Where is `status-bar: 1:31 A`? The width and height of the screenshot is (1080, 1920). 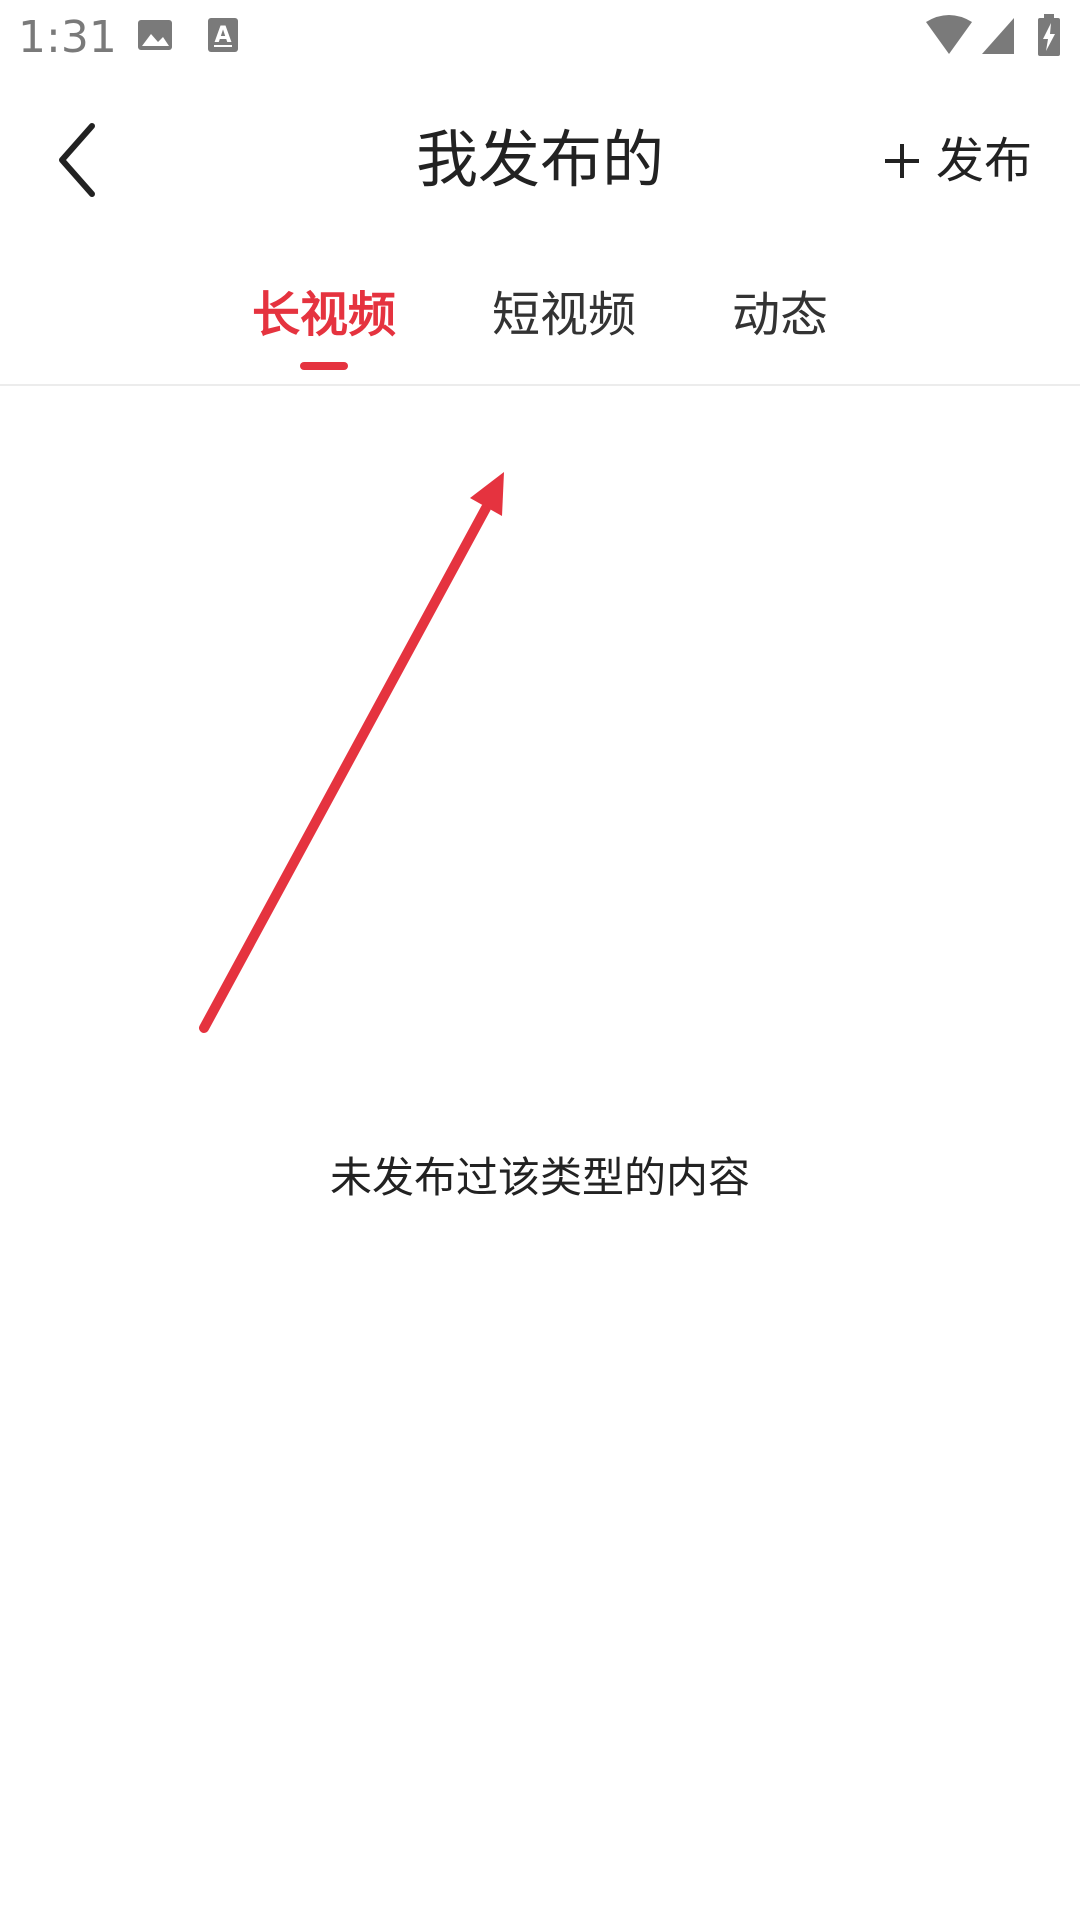
status-bar: 1:31 A is located at coordinates (540, 40).